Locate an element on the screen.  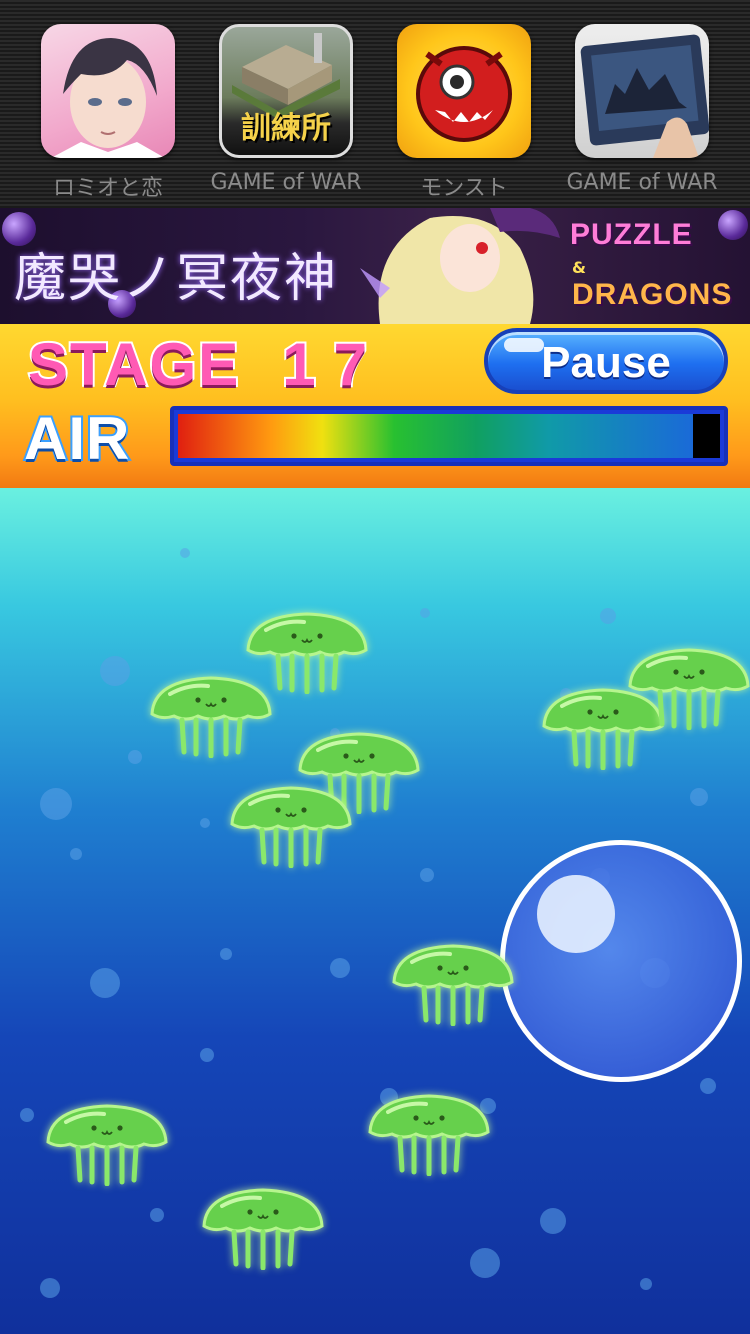
brand-dragons: DRAGONS is located at coordinates (652, 294).